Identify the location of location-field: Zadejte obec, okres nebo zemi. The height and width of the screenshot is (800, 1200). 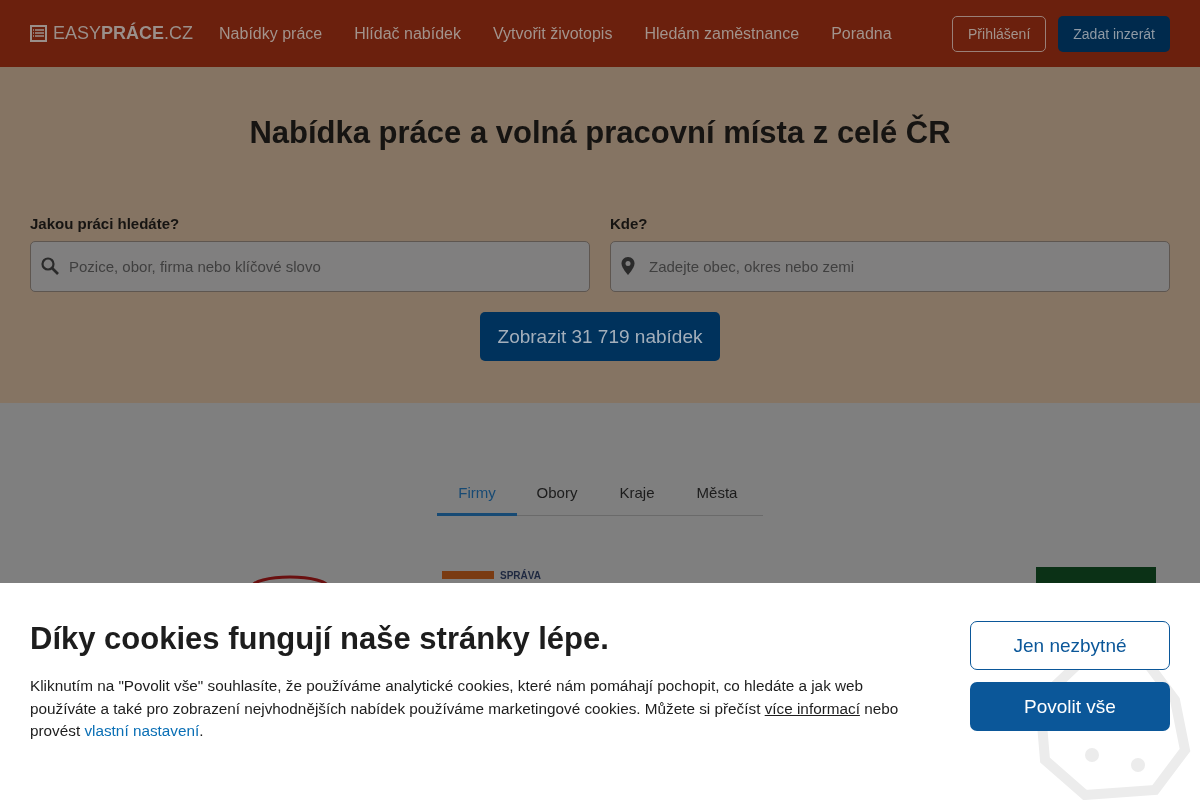
(890, 266).